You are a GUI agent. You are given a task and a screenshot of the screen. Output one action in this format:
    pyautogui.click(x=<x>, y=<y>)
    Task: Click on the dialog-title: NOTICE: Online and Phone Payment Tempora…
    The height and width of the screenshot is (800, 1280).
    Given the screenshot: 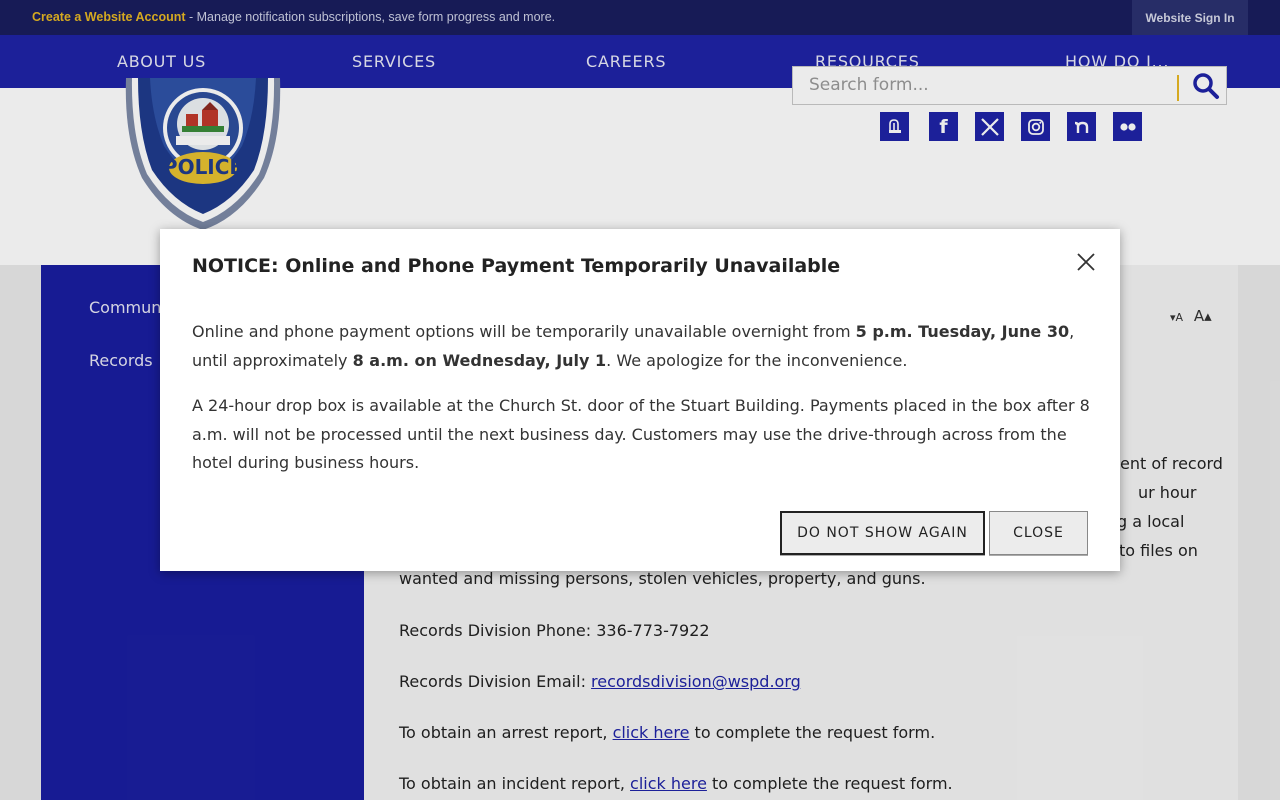 What is the action you would take?
    pyautogui.click(x=516, y=266)
    